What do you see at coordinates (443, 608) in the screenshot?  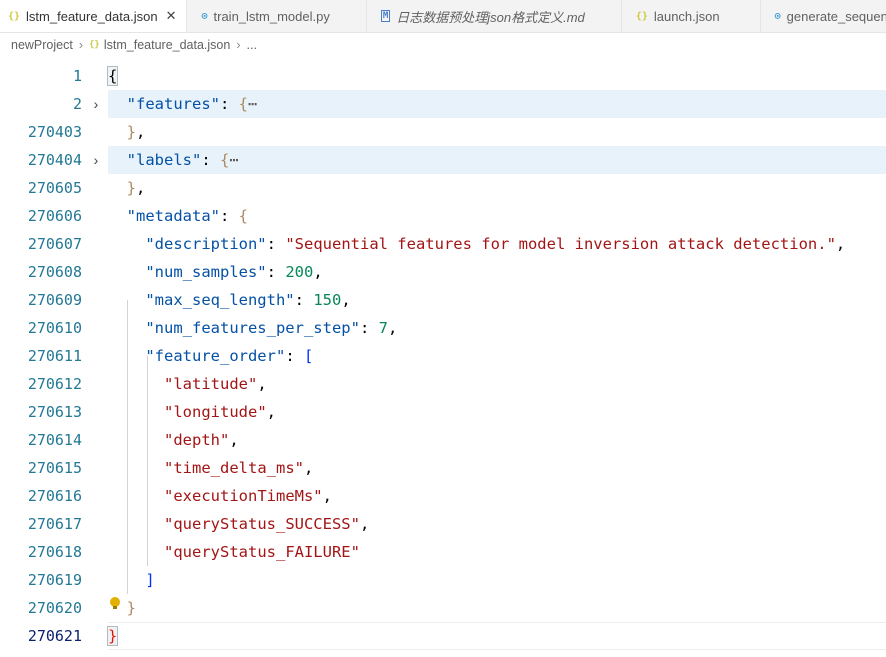 I see `code-line: 270620 }` at bounding box center [443, 608].